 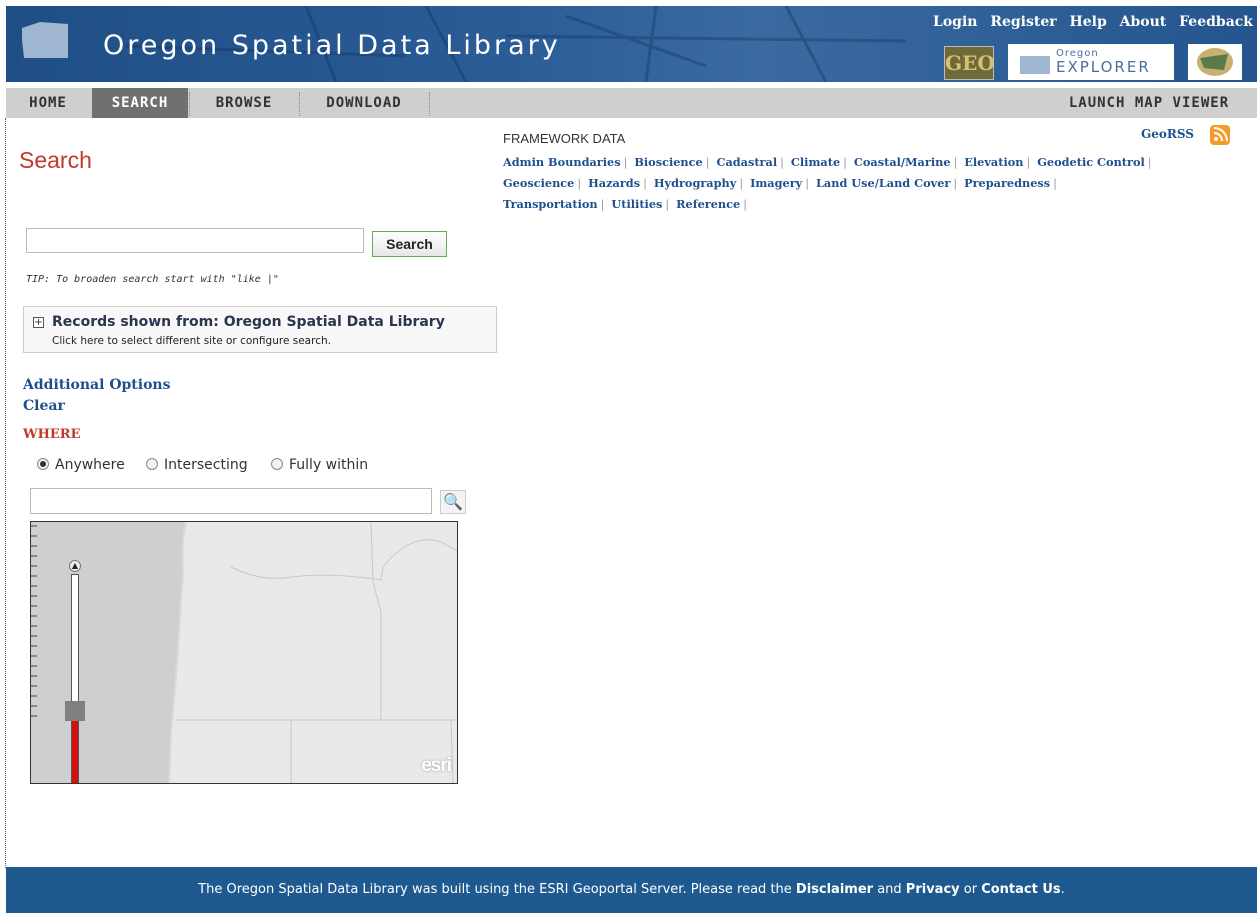 What do you see at coordinates (970, 889) in the screenshot?
I see `footer-text: or` at bounding box center [970, 889].